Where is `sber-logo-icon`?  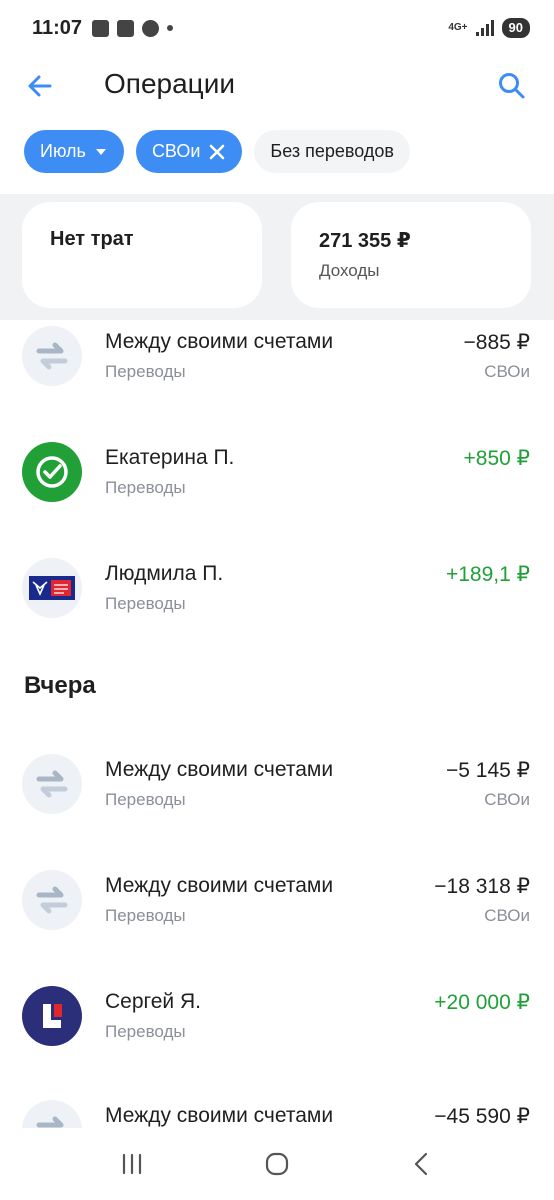
sber-logo-icon is located at coordinates (52, 472).